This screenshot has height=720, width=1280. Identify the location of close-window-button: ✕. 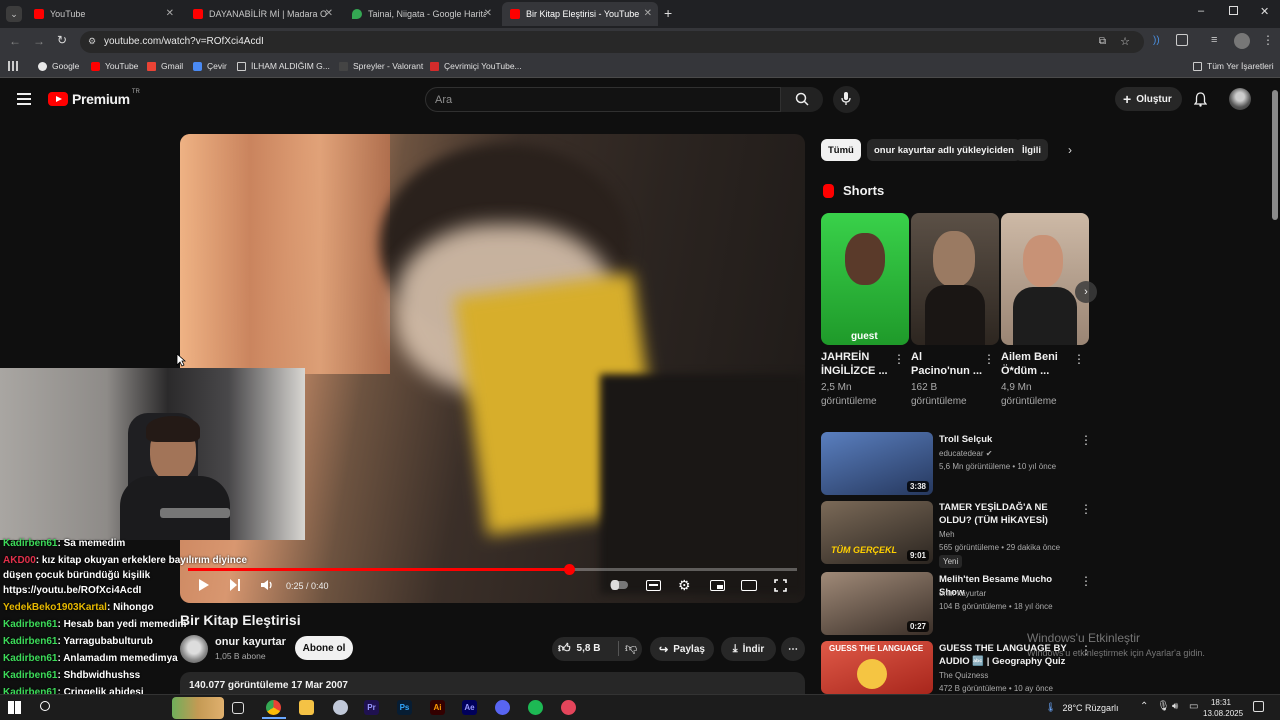
(1264, 11).